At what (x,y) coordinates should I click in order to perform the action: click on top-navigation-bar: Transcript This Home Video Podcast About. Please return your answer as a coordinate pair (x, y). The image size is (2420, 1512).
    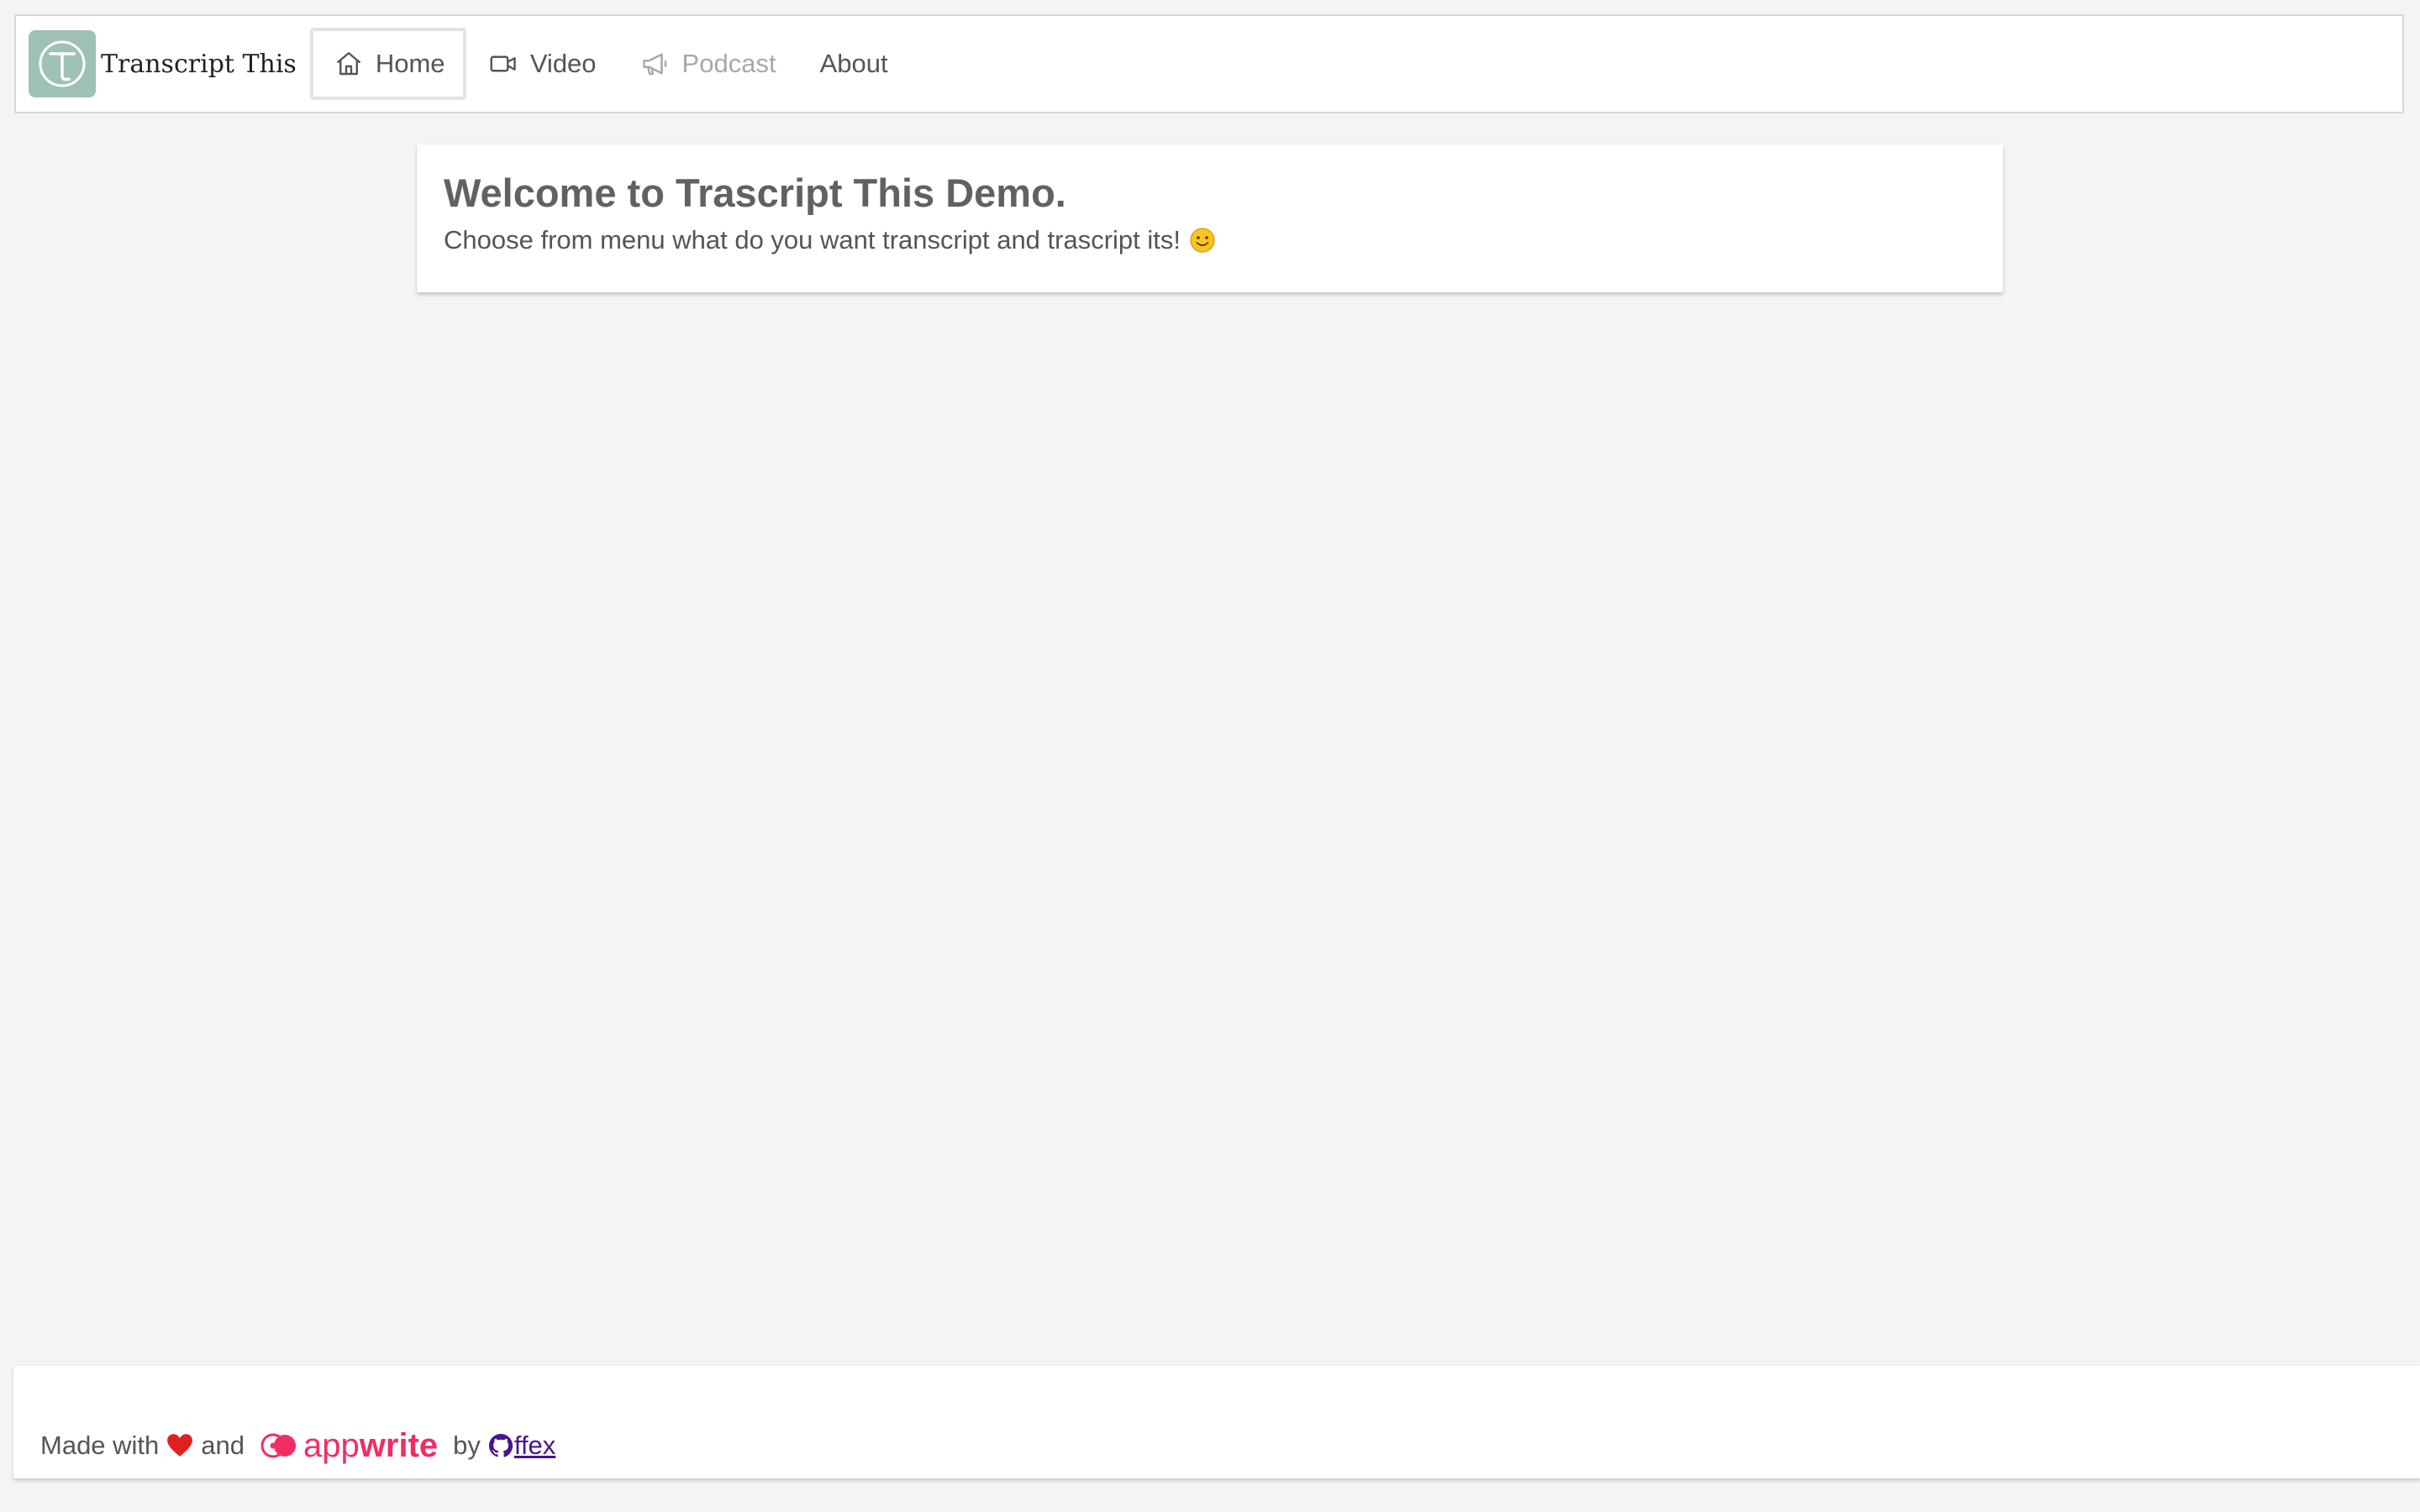
    Looking at the image, I should click on (1209, 63).